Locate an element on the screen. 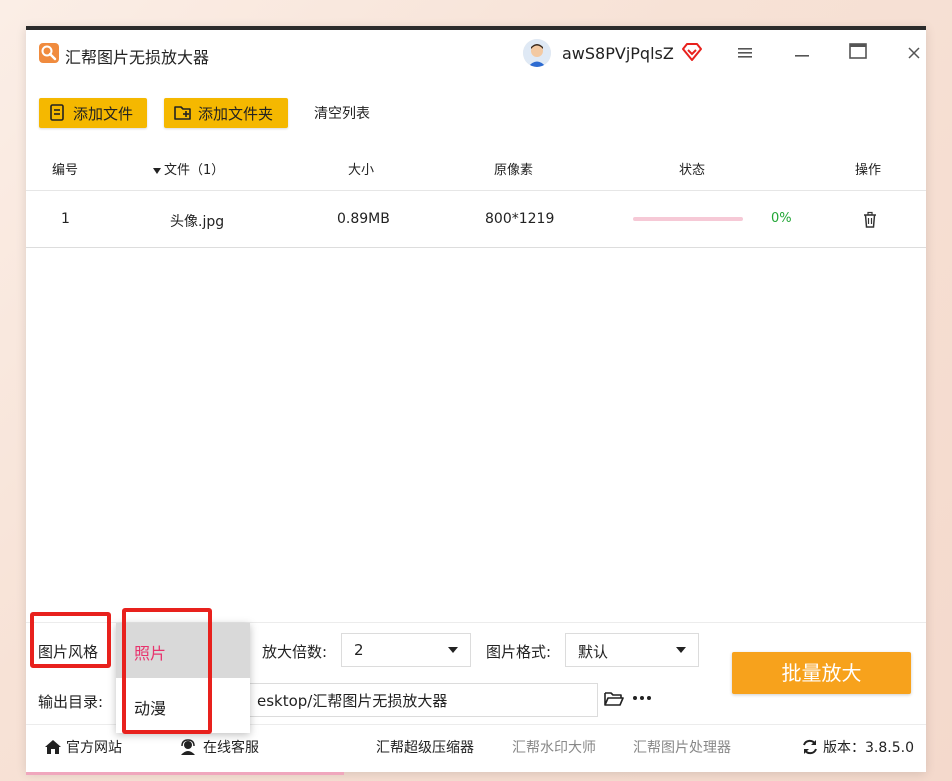 Image resolution: width=952 pixels, height=781 pixels. output-path-value: esktop/汇帮图片无损放大器 is located at coordinates (352, 701).